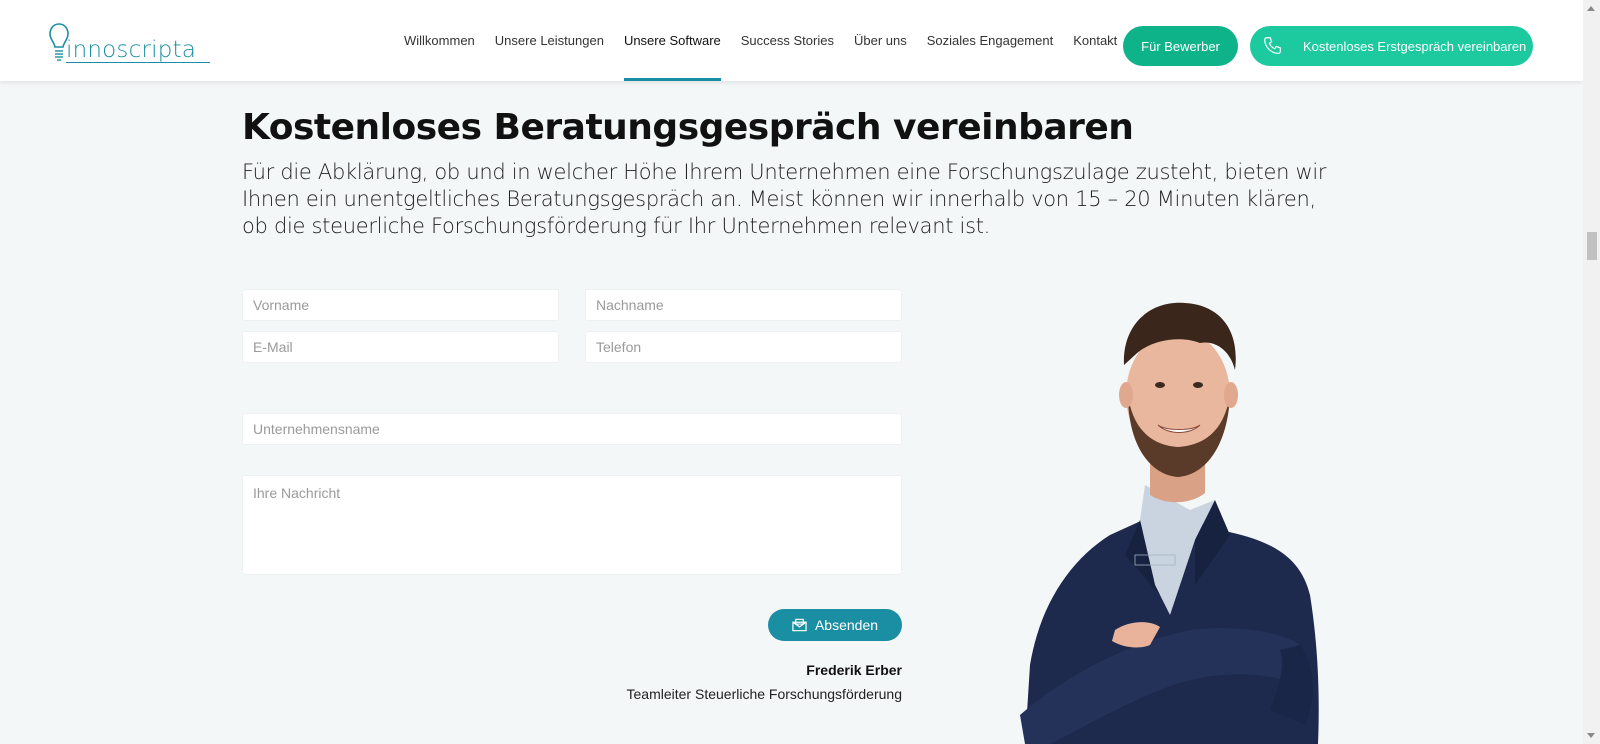 Image resolution: width=1600 pixels, height=744 pixels. I want to click on logo: innoscripta, so click(129, 43).